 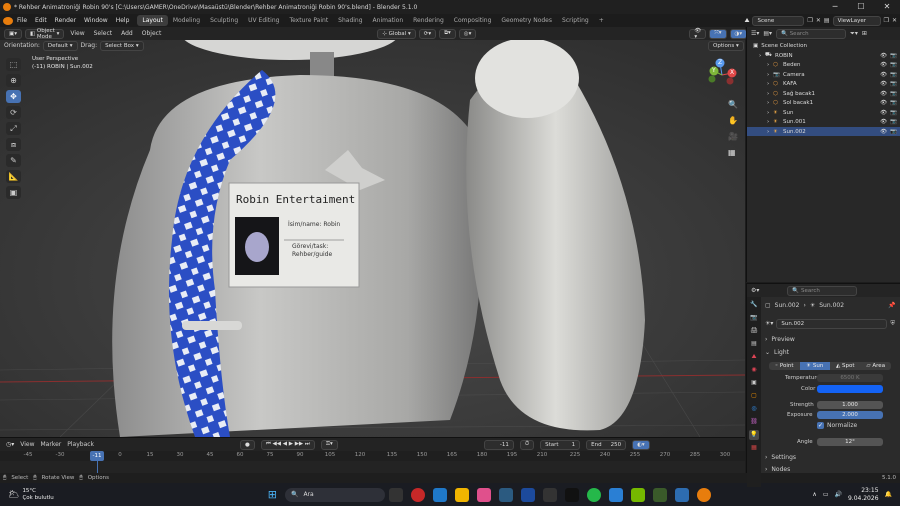 What do you see at coordinates (733, 137) in the screenshot?
I see `camera-view-icon: 🎥` at bounding box center [733, 137].